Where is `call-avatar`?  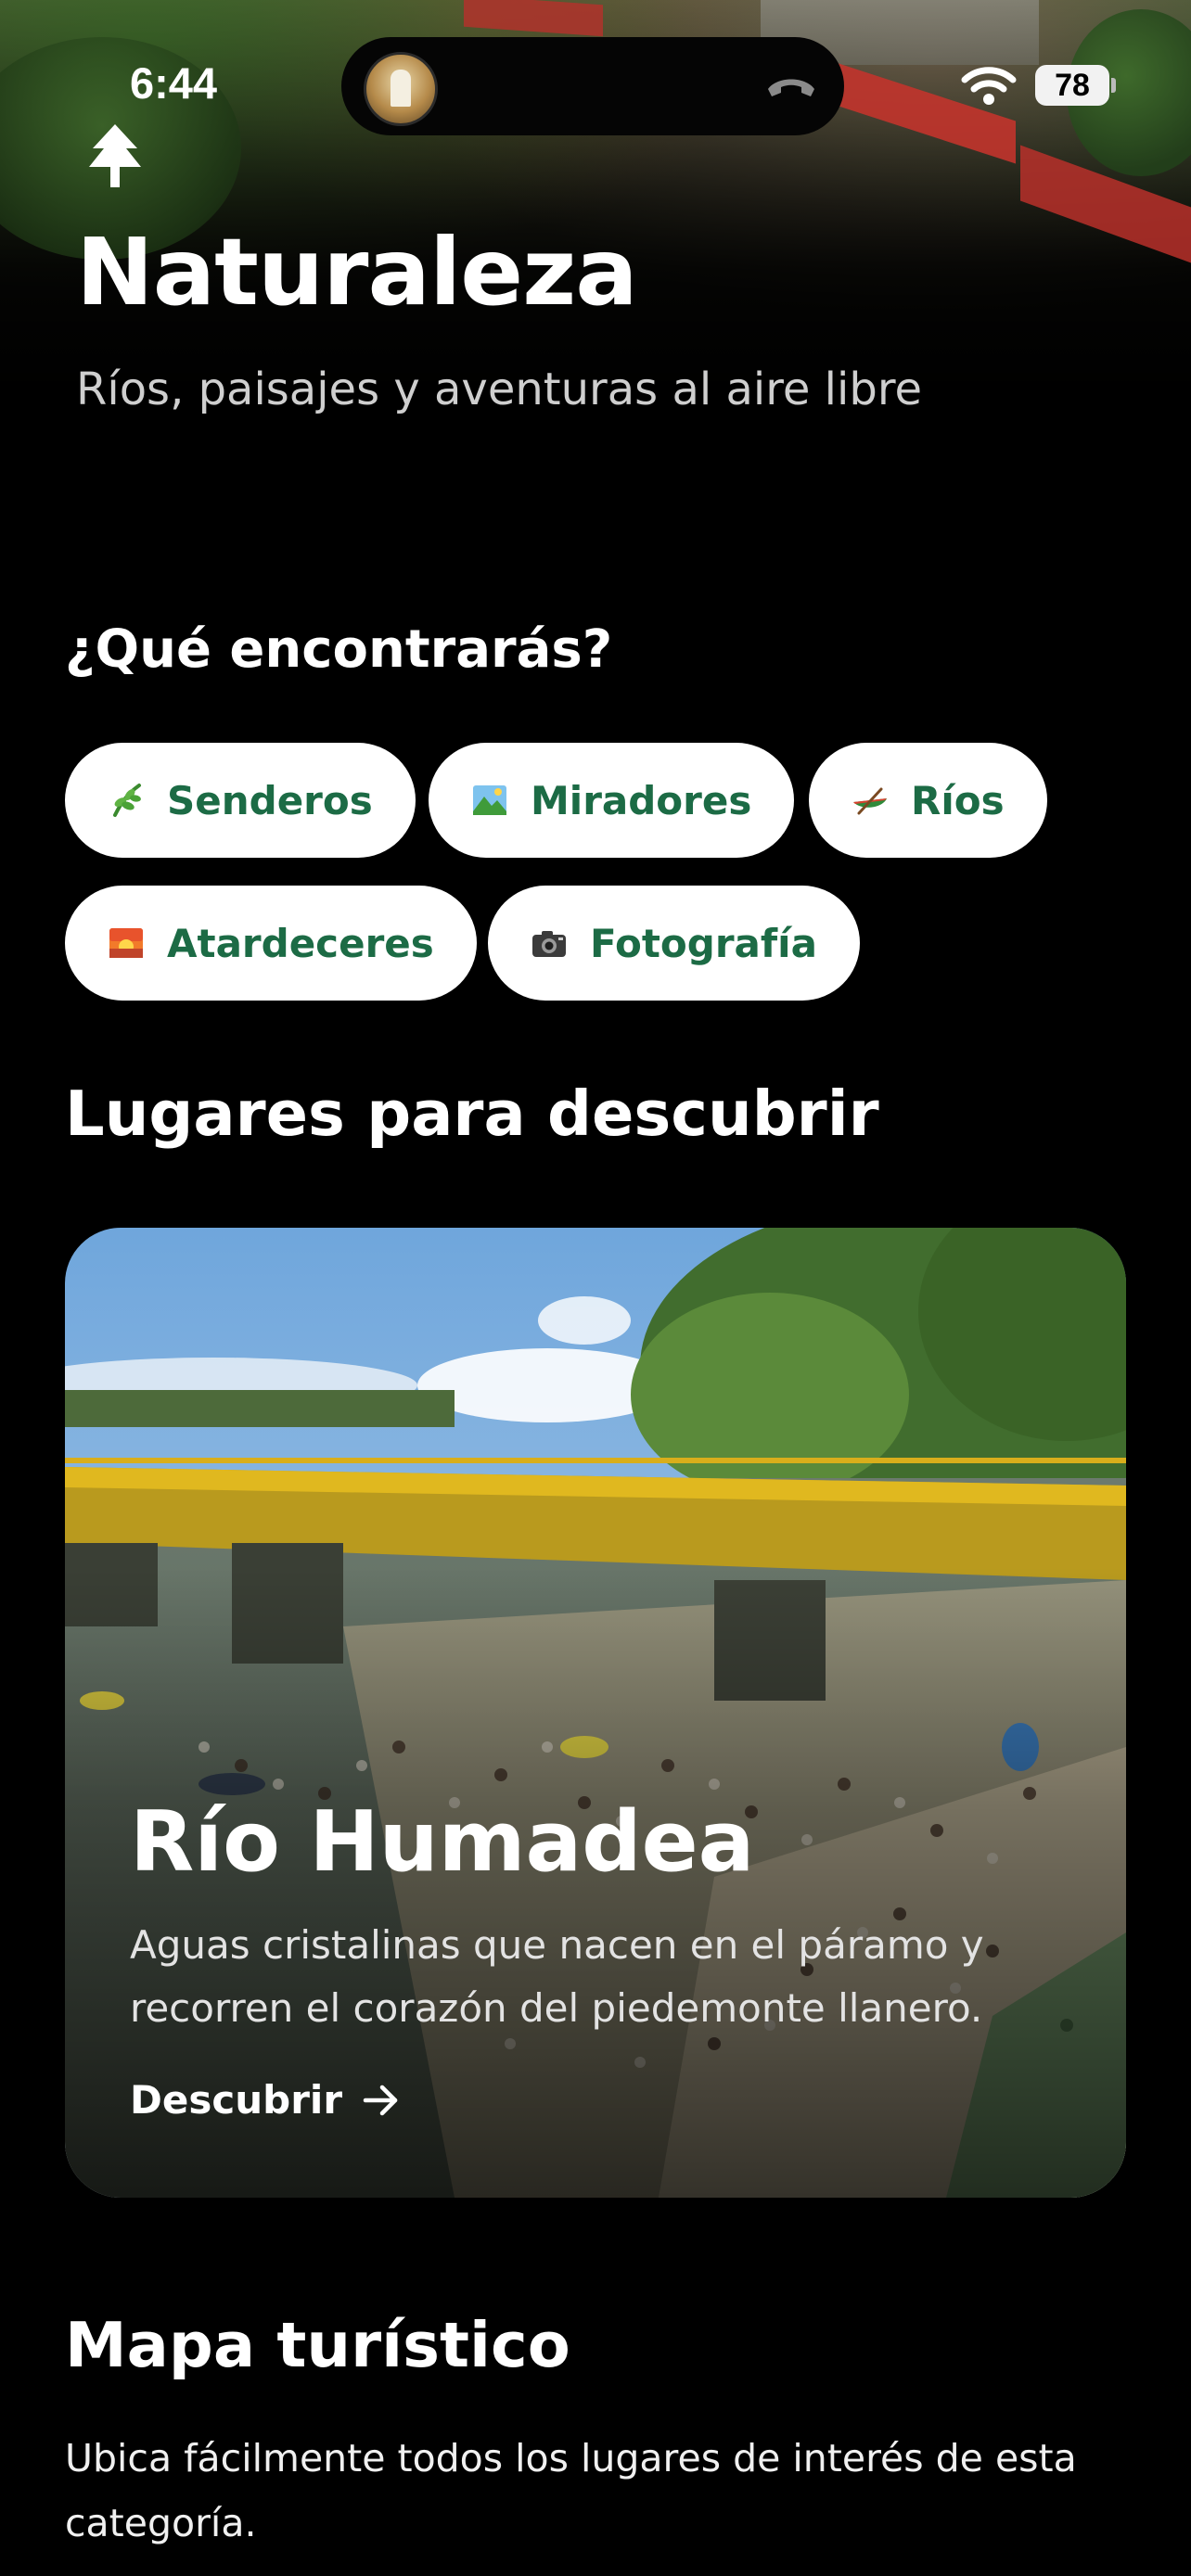
call-avatar is located at coordinates (401, 89).